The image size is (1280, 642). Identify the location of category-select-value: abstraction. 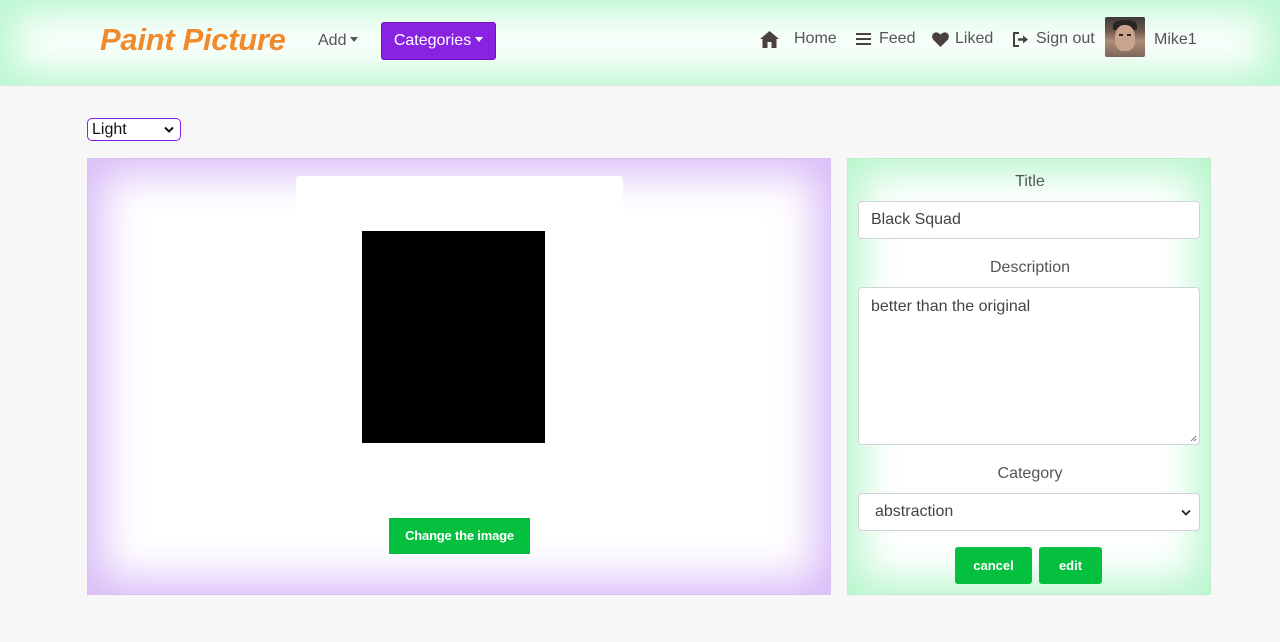
(914, 511).